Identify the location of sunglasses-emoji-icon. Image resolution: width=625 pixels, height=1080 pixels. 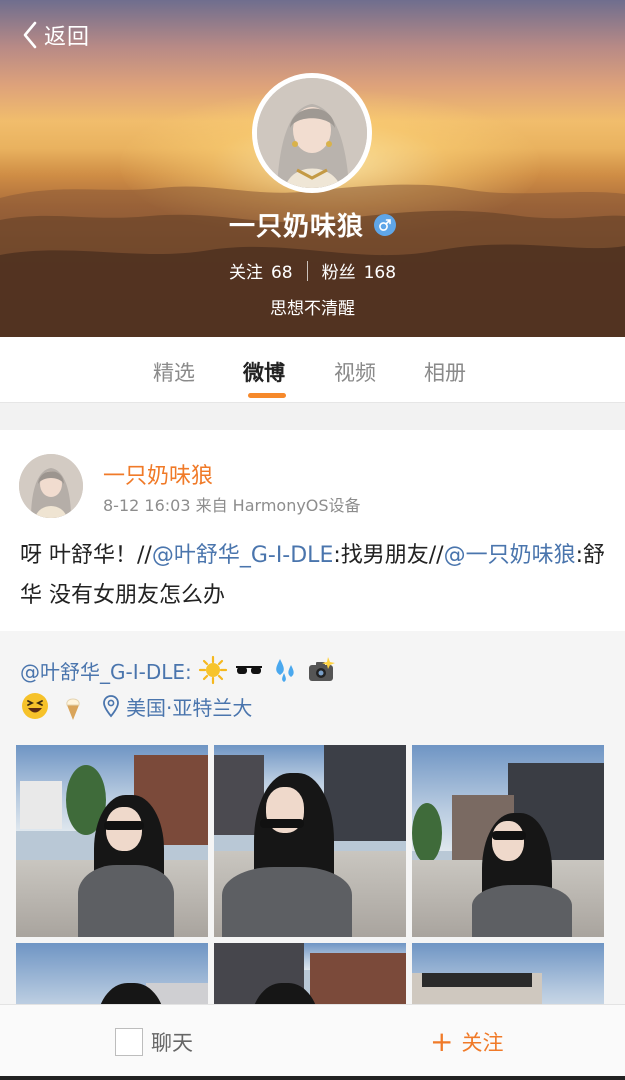
(248, 670).